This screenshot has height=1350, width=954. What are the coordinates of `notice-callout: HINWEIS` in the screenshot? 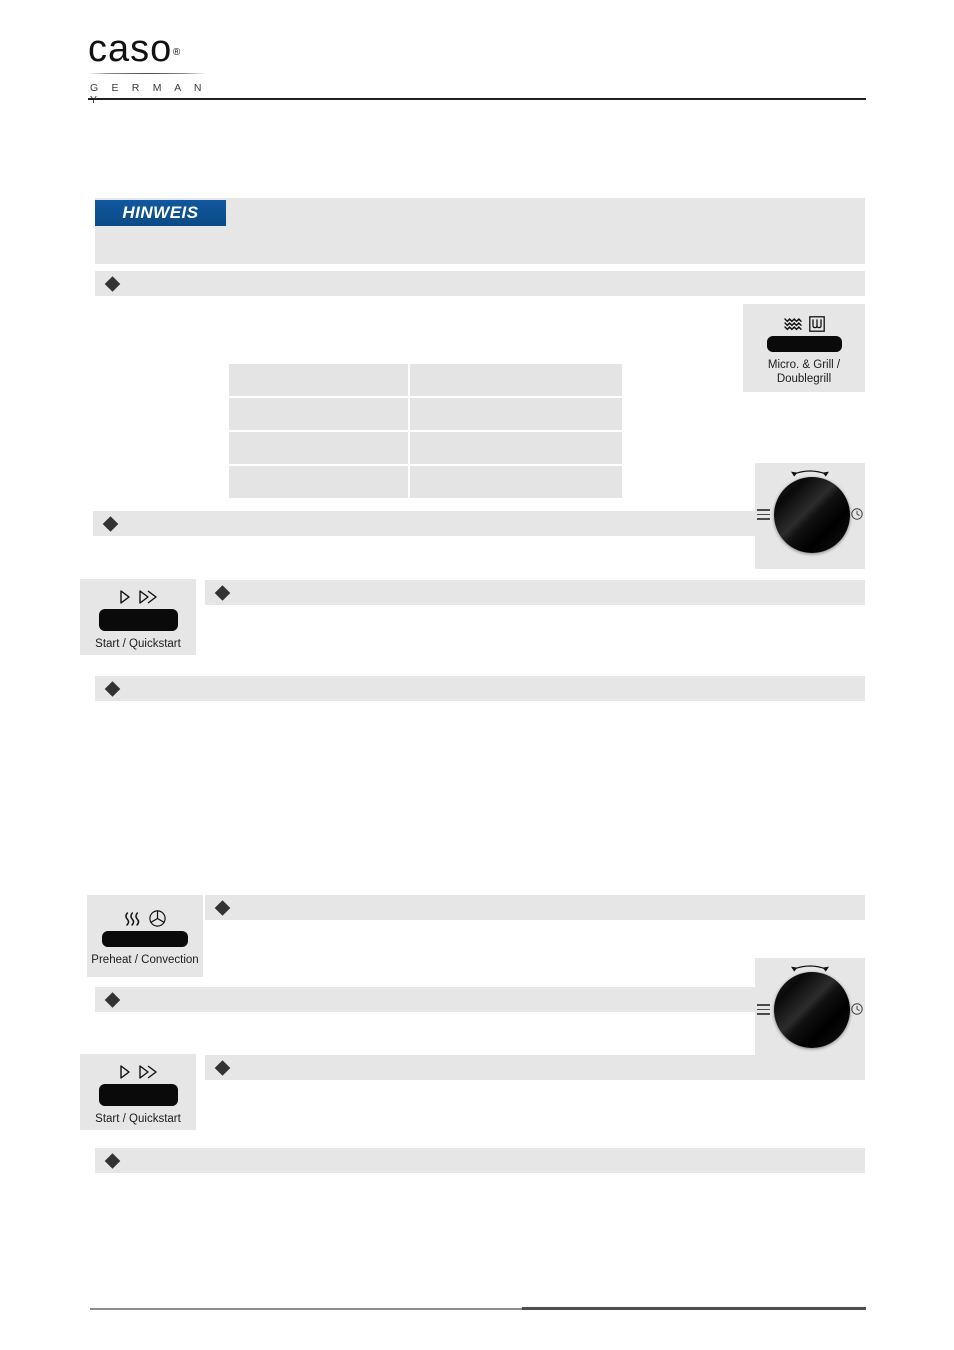 It's located at (480, 231).